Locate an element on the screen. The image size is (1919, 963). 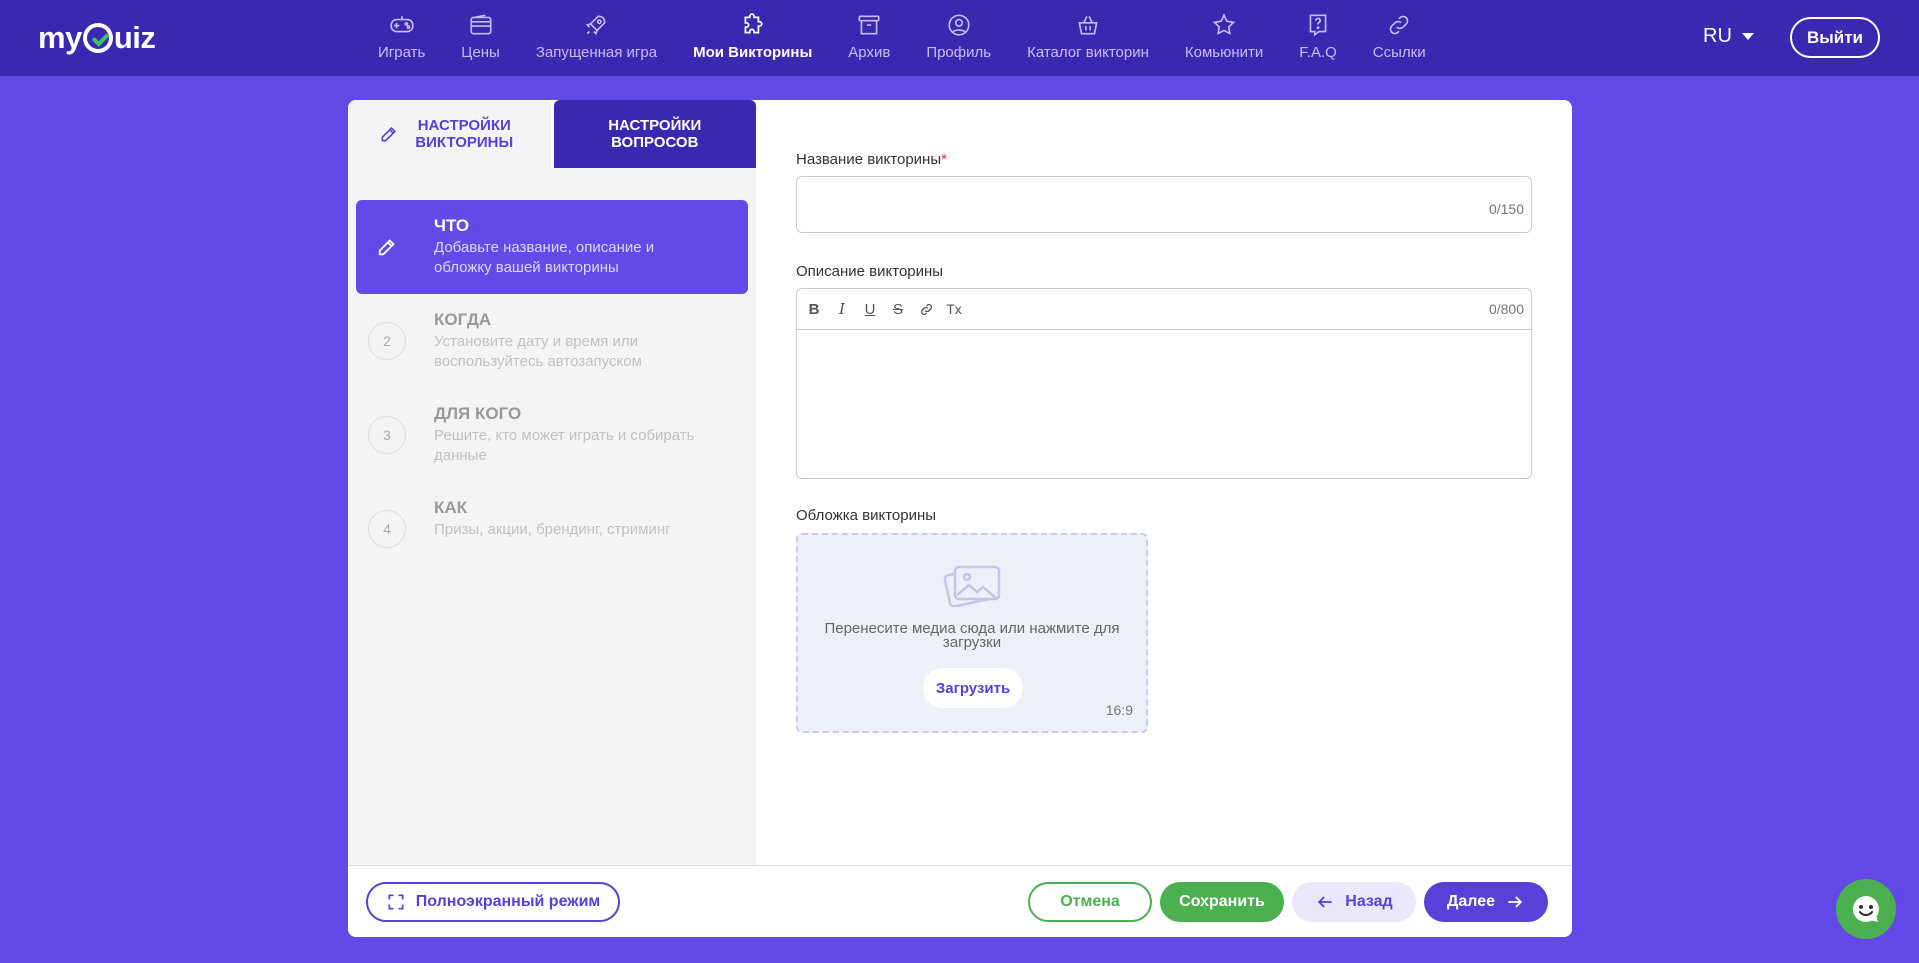
step-description: Призы, акции, брендинг, стриминг is located at coordinates (552, 529).